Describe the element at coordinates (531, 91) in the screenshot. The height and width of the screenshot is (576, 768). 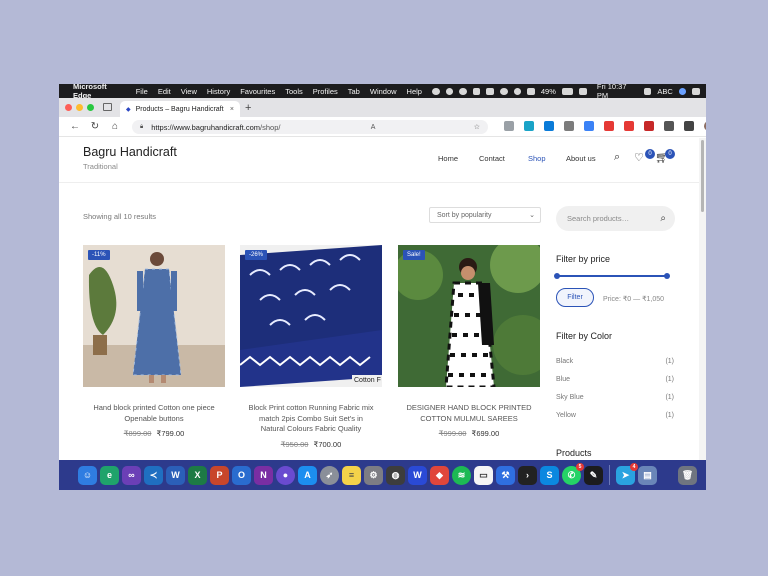
I see `volume-icon` at that location.